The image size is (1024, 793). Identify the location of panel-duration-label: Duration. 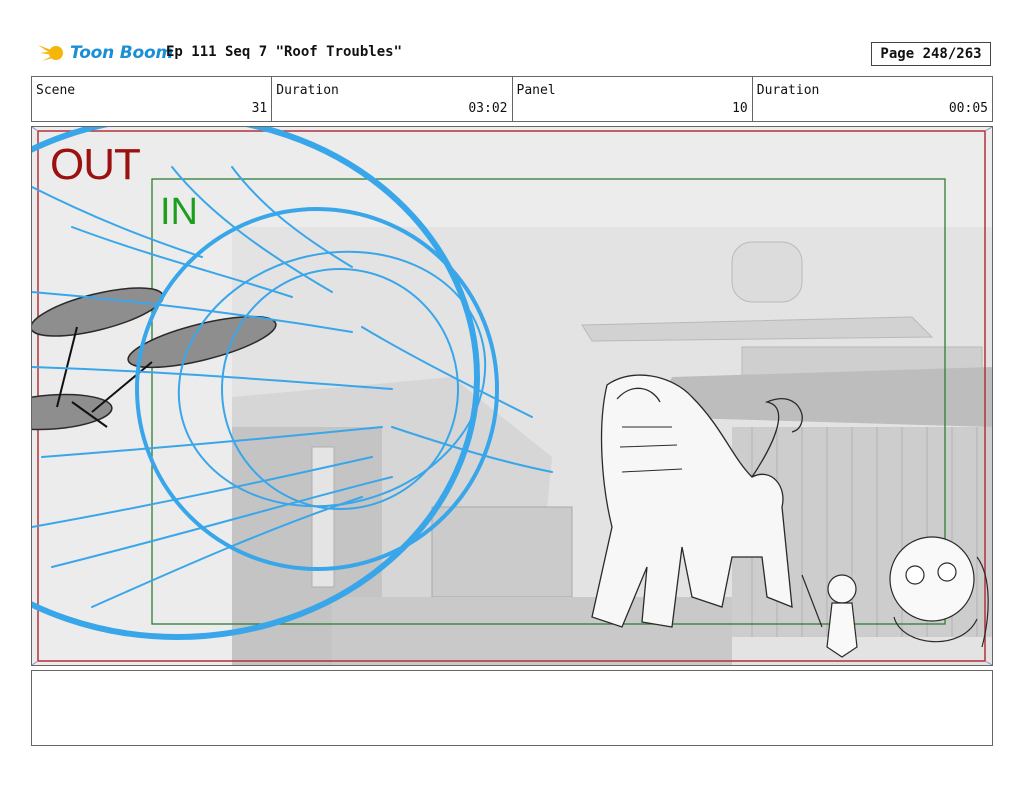
(788, 90).